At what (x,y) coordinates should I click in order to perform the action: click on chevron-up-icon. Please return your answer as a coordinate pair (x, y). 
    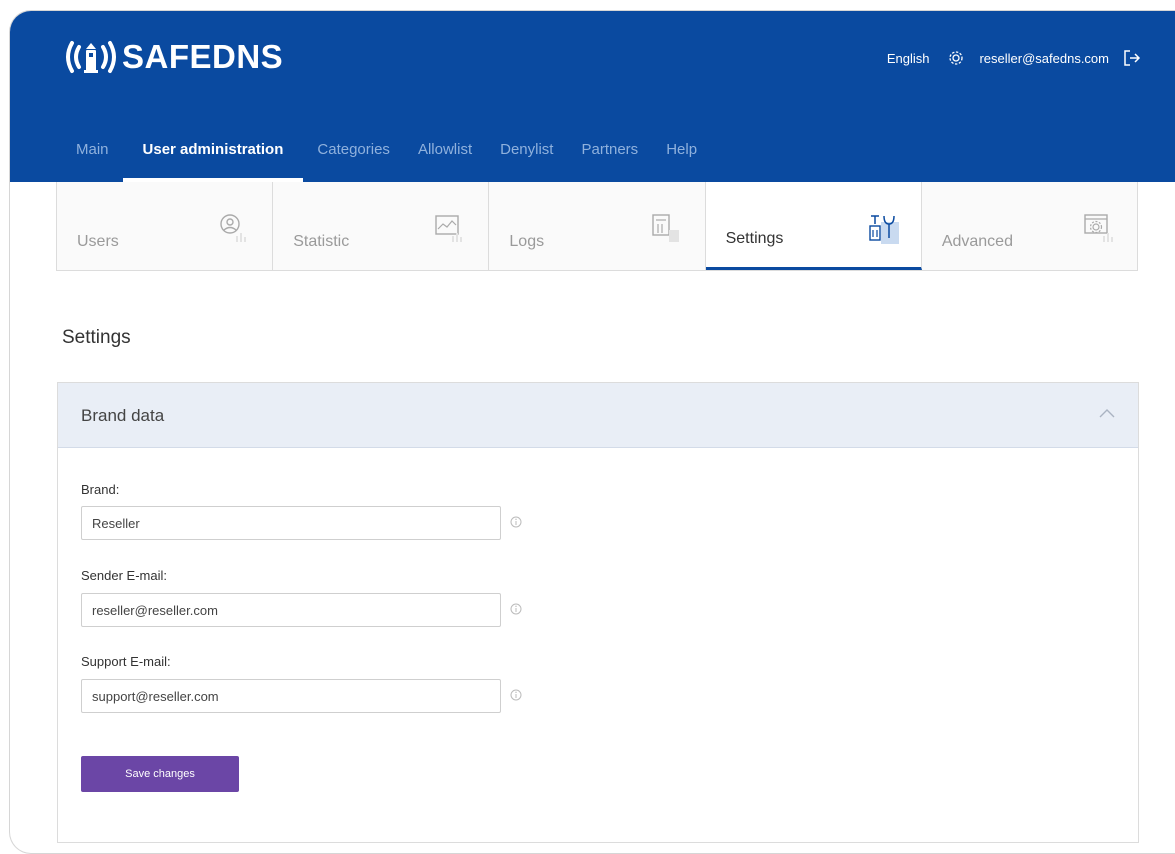
    Looking at the image, I should click on (1107, 413).